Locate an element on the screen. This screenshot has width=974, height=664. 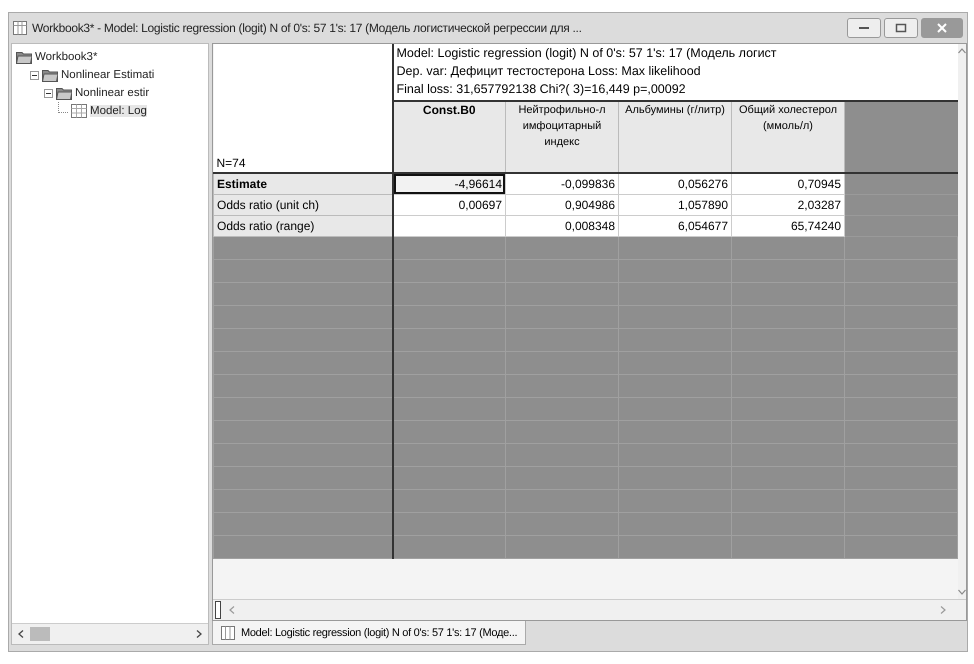
table-cell: 0,904986 is located at coordinates (562, 205).